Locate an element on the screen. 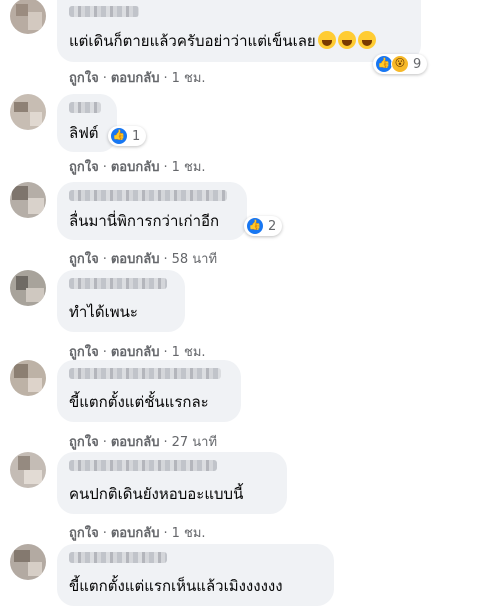 The width and height of the screenshot is (500, 606). comment-bubble: ลื่นมานี่พิการกว่าเก่าอีก is located at coordinates (152, 211).